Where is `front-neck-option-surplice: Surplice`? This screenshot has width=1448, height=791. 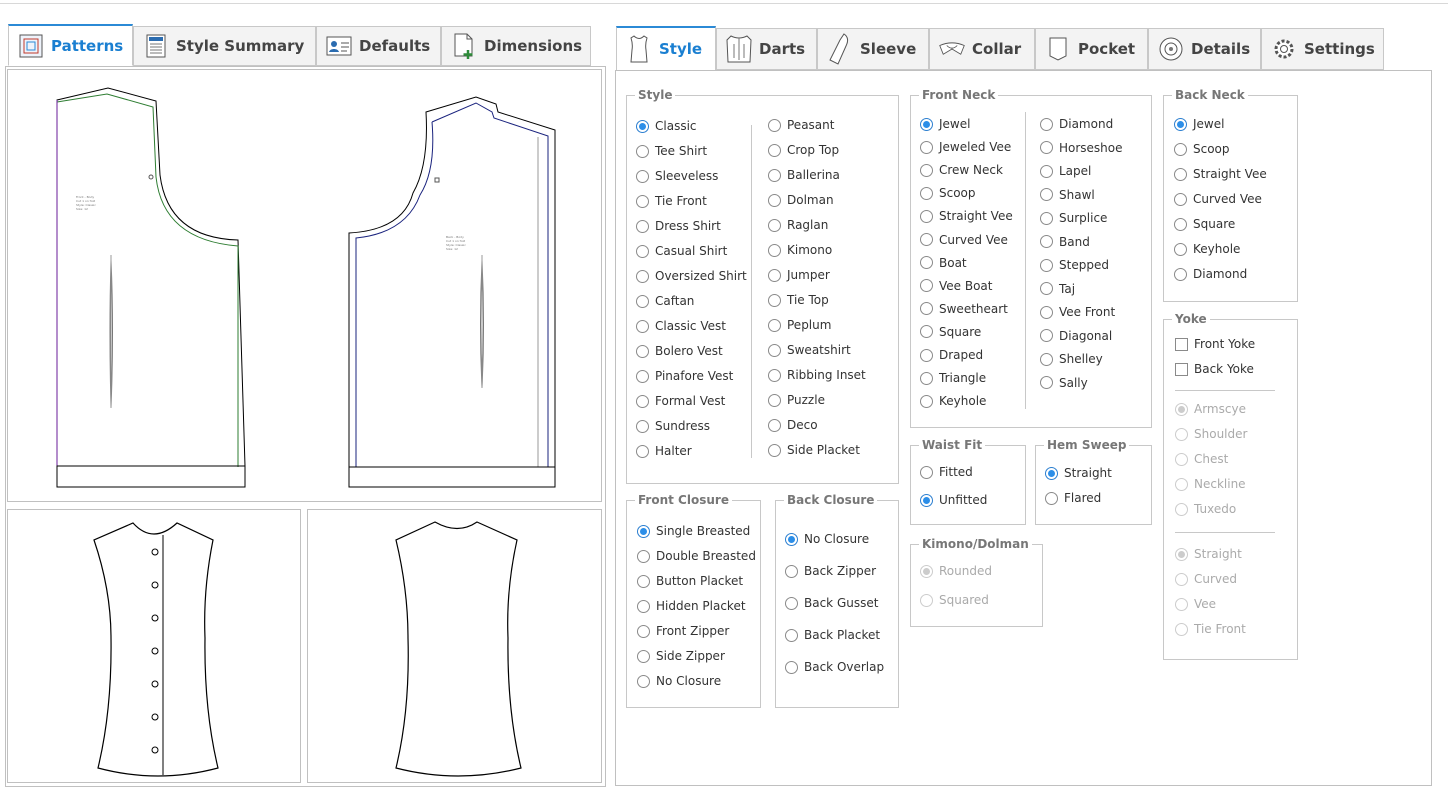
front-neck-option-surplice: Surplice is located at coordinates (1073, 218).